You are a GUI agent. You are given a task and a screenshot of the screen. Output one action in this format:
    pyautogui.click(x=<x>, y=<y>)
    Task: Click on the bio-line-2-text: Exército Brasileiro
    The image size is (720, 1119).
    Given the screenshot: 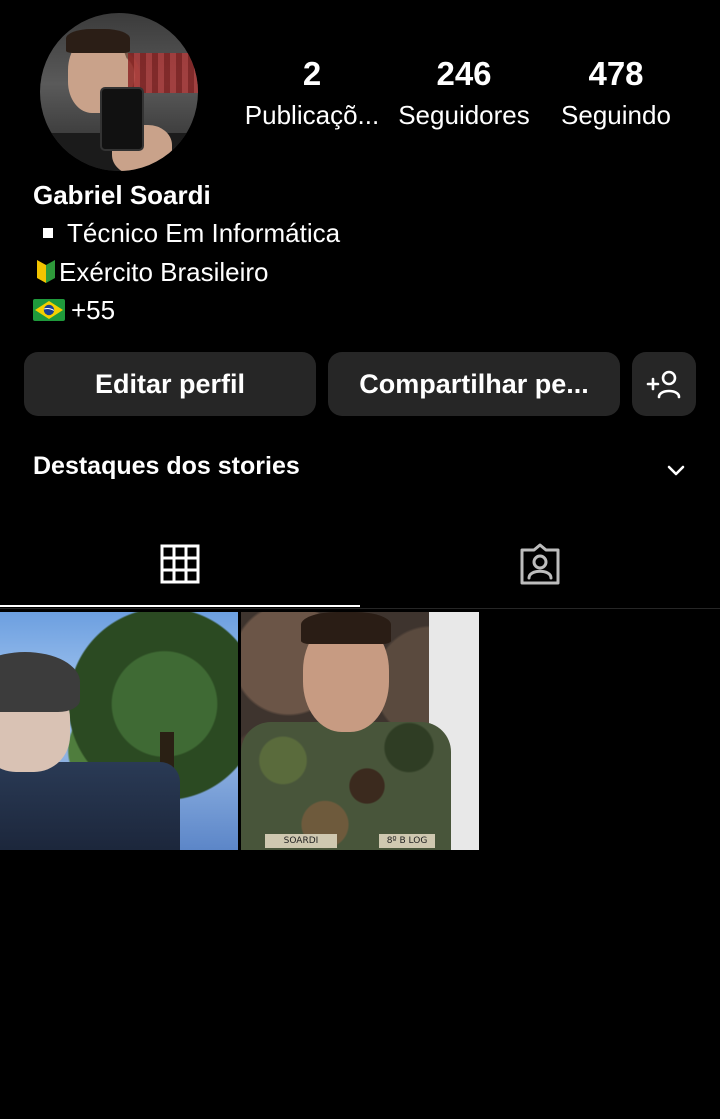 What is the action you would take?
    pyautogui.click(x=164, y=272)
    